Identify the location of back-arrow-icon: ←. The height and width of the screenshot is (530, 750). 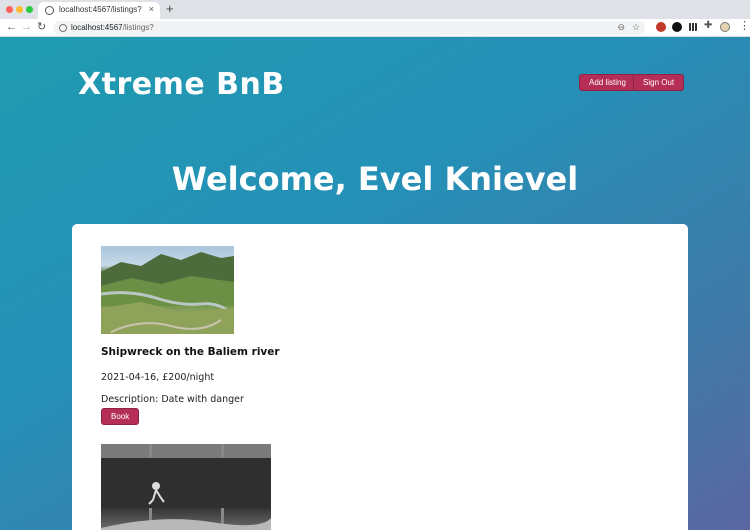
(11, 27).